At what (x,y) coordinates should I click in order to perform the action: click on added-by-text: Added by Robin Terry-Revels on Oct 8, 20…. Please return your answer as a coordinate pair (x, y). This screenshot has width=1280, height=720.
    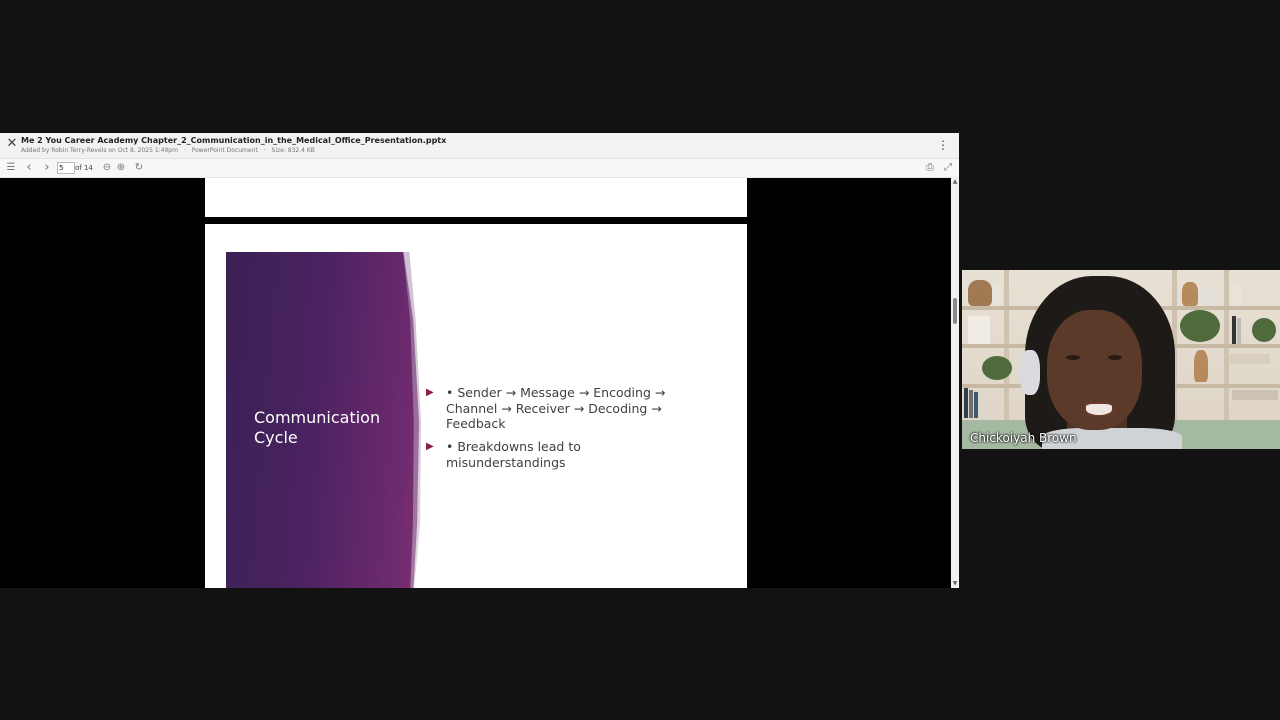
    Looking at the image, I should click on (99, 150).